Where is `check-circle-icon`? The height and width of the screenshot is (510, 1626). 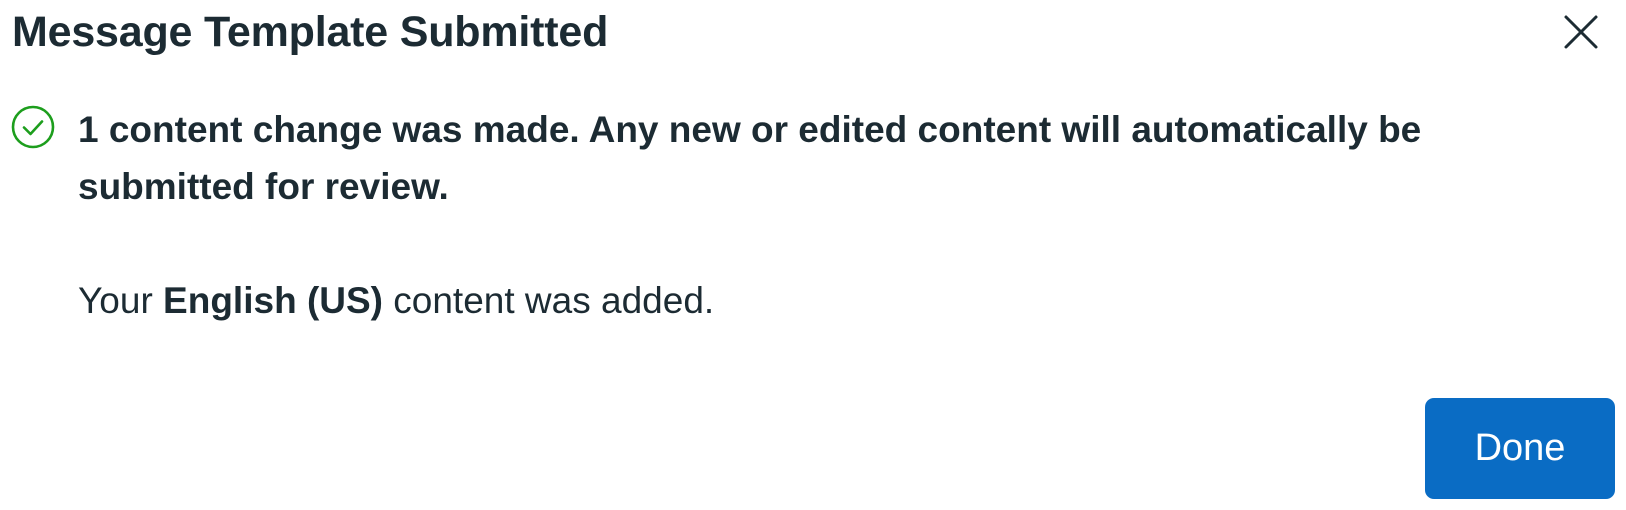
check-circle-icon is located at coordinates (33, 127).